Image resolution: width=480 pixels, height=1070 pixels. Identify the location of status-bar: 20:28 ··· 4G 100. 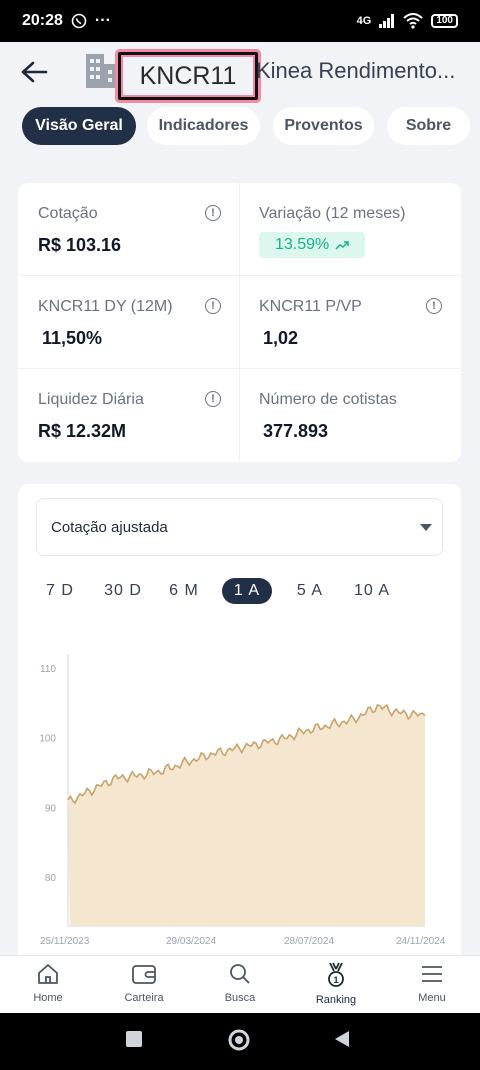
(240, 21).